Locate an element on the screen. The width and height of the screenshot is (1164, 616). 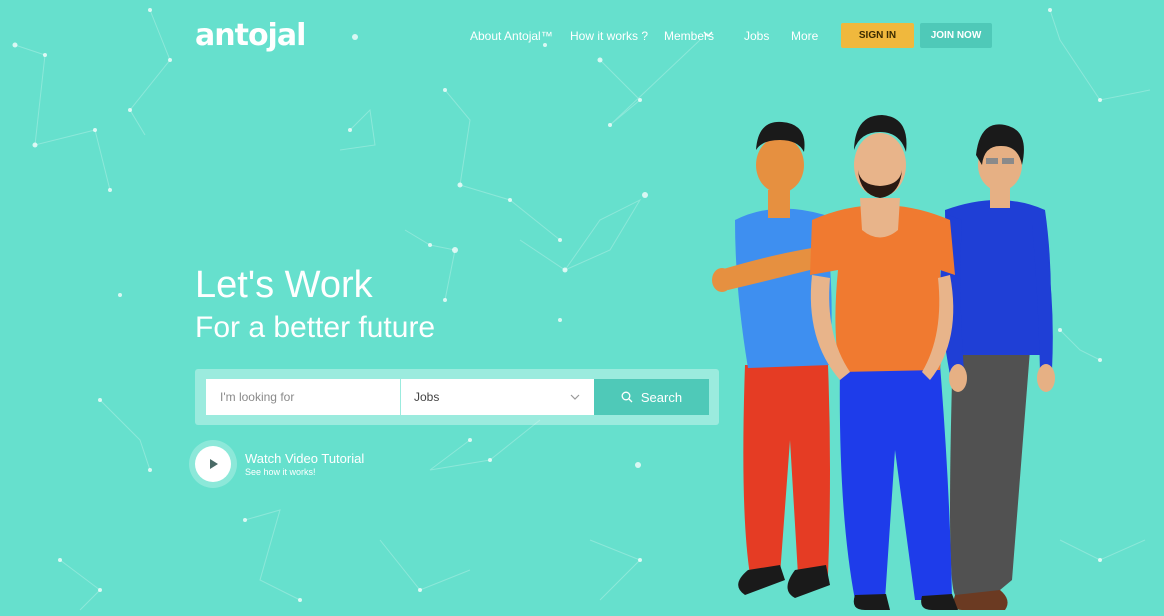
hero-subtitle: For a better future is located at coordinates (315, 327).